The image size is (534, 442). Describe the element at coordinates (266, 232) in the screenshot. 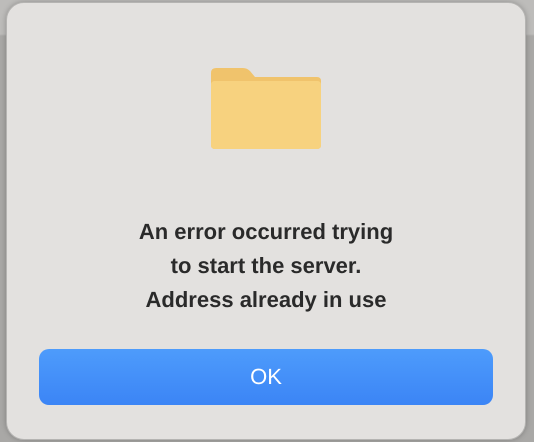

I see `error-message-line: An error occurred trying` at that location.